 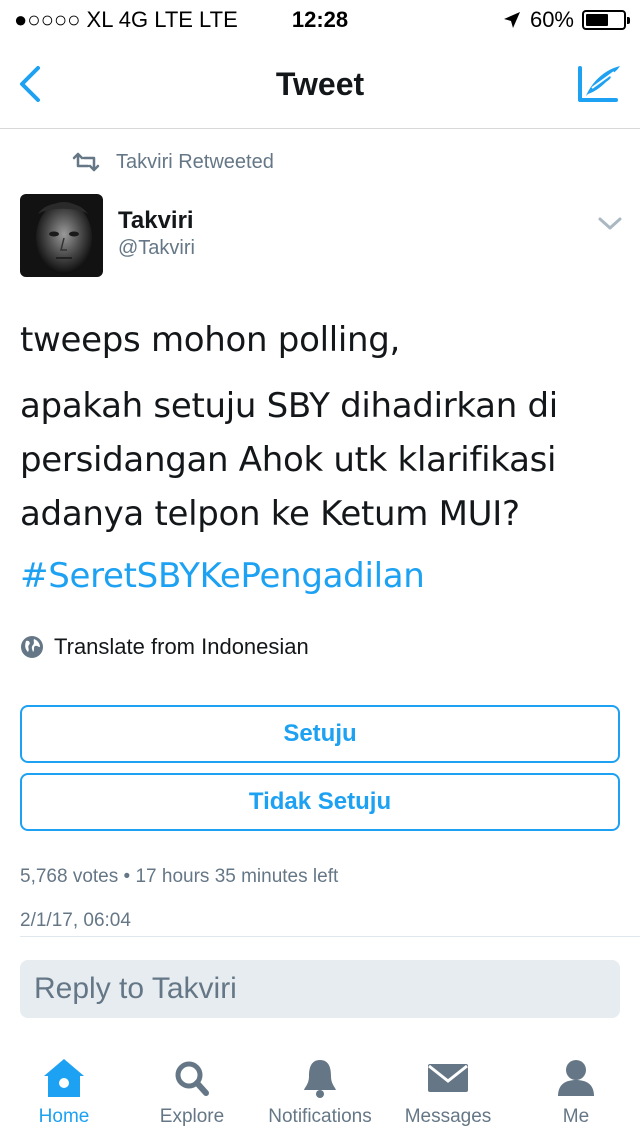 I want to click on tab-me: Me, so click(x=576, y=1092).